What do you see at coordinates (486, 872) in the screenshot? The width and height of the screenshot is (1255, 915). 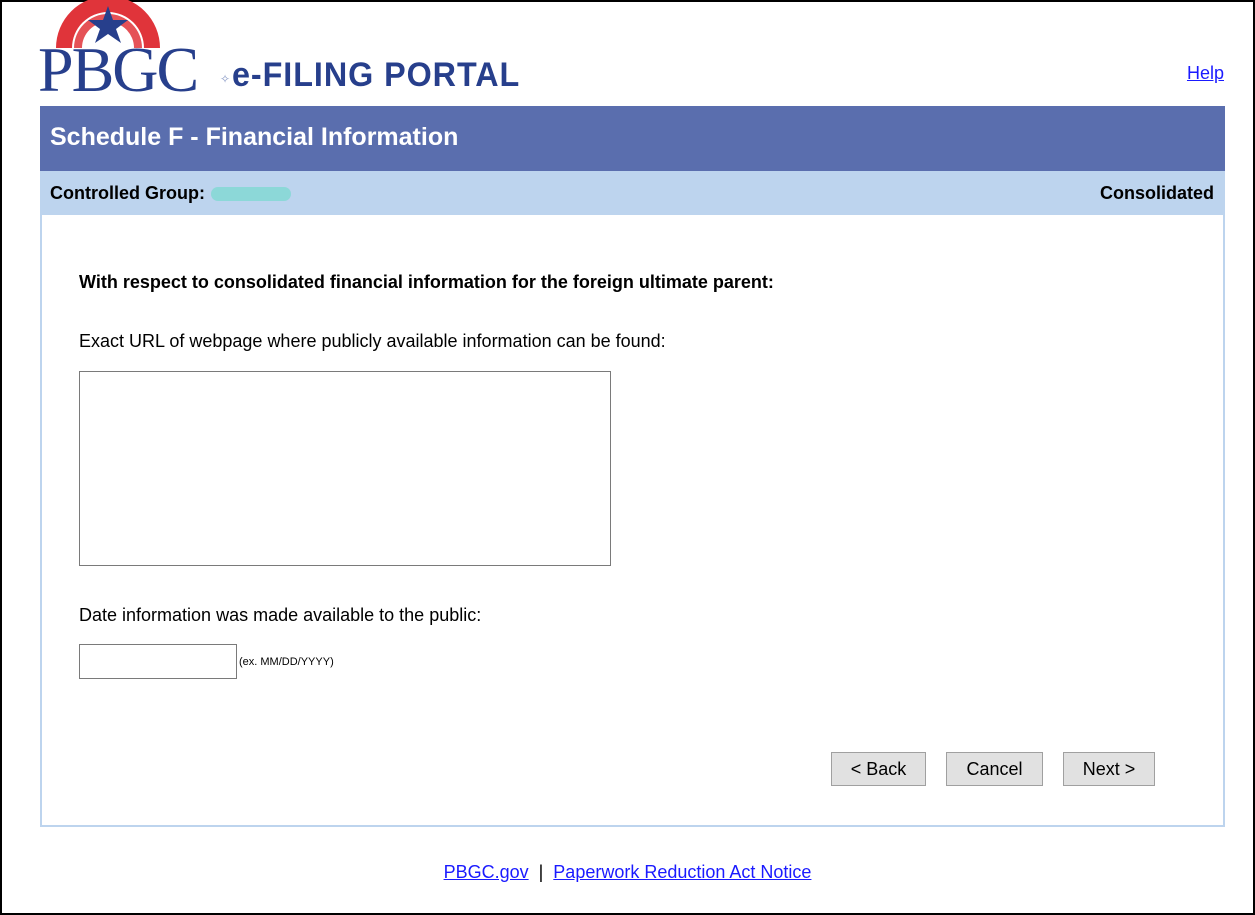 I see `pbgc-gov-link: PBGC.gov` at bounding box center [486, 872].